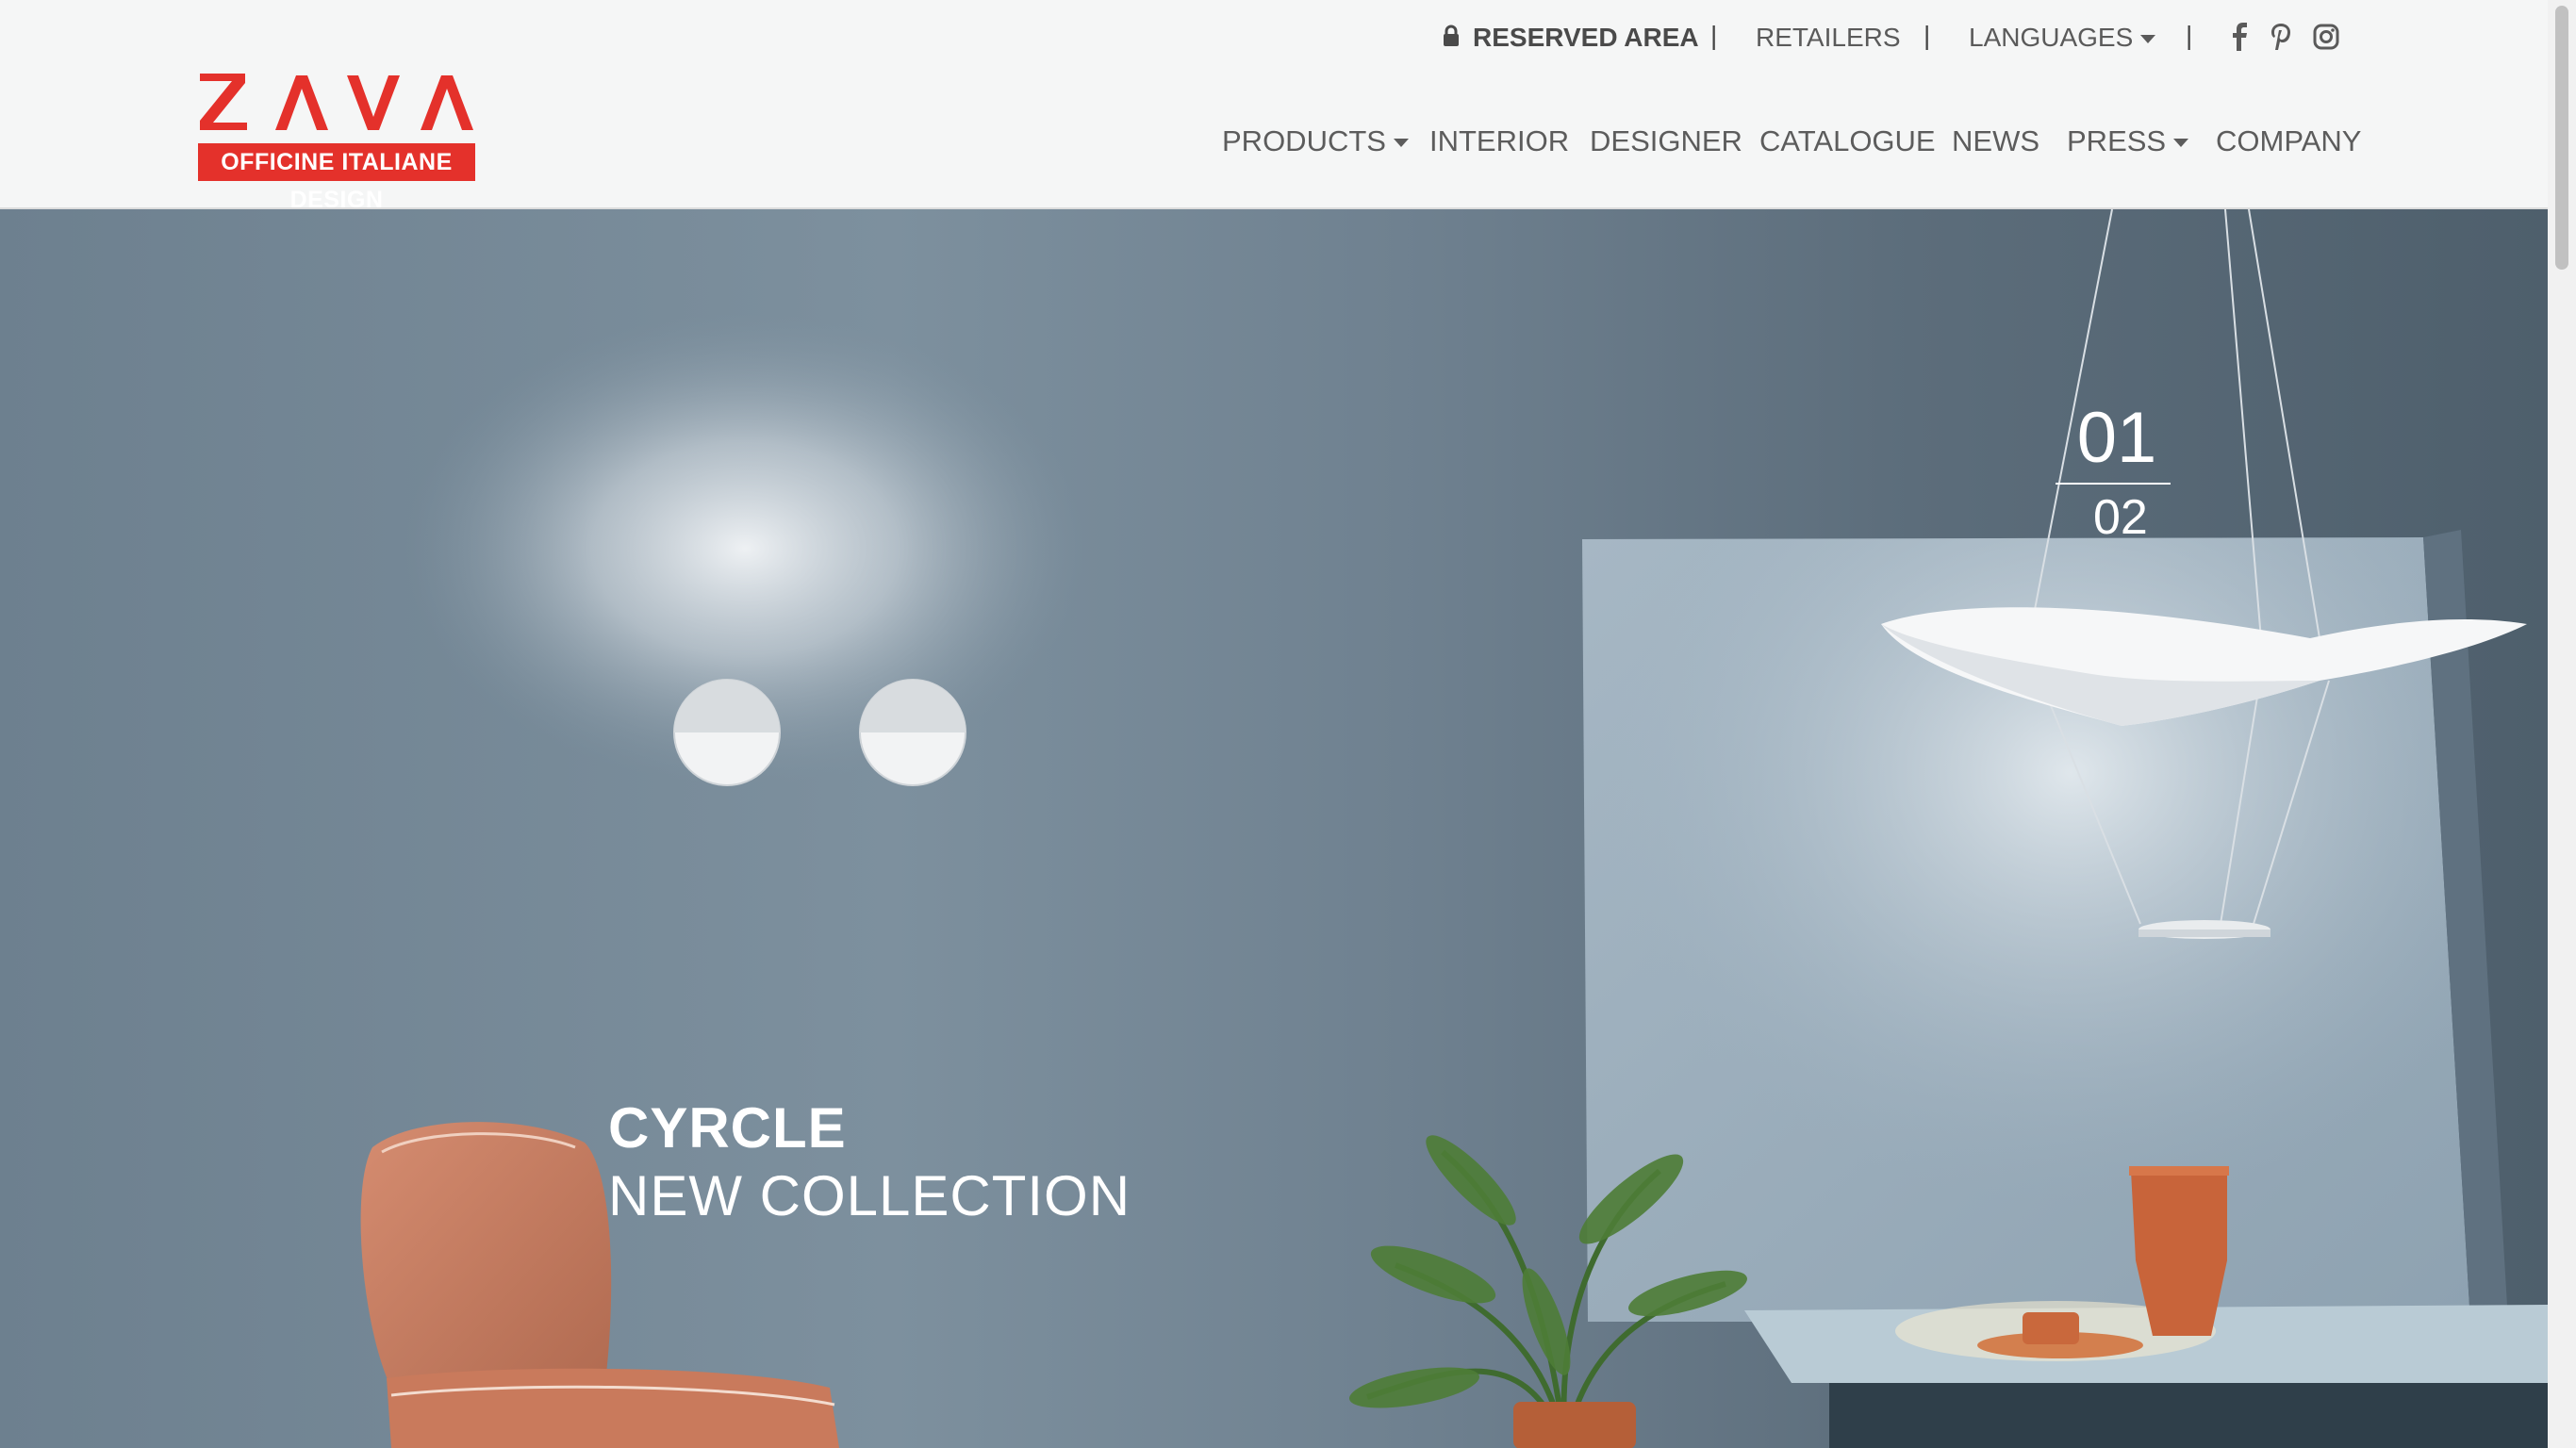  What do you see at coordinates (2239, 37) in the screenshot?
I see `facebook-icon` at bounding box center [2239, 37].